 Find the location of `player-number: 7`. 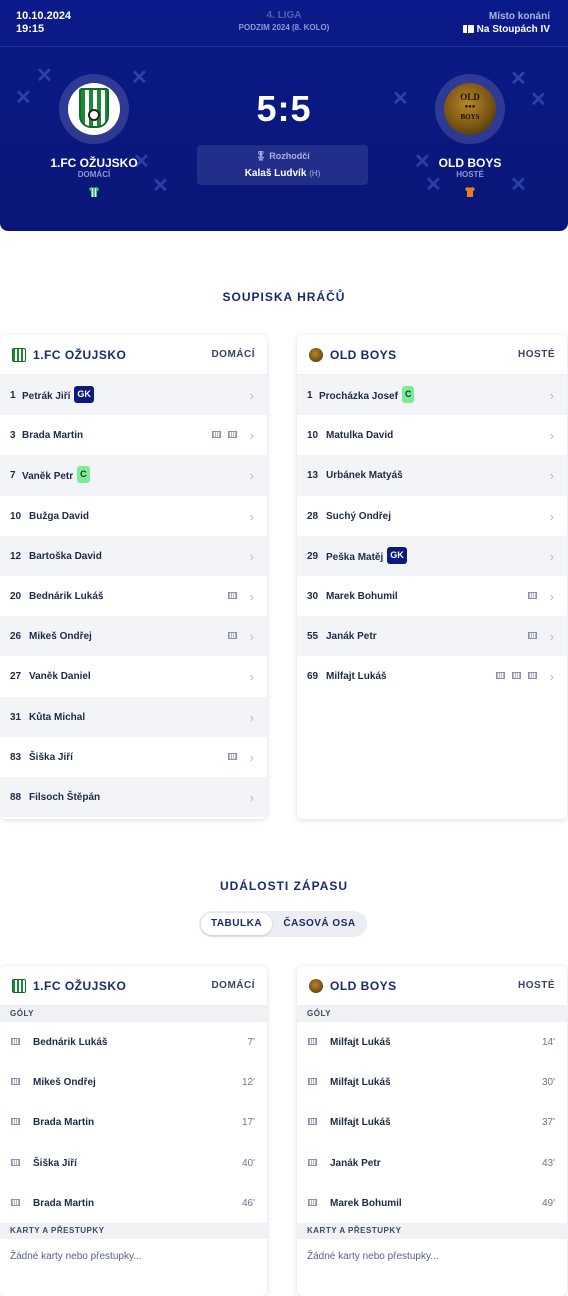

player-number: 7 is located at coordinates (13, 476).